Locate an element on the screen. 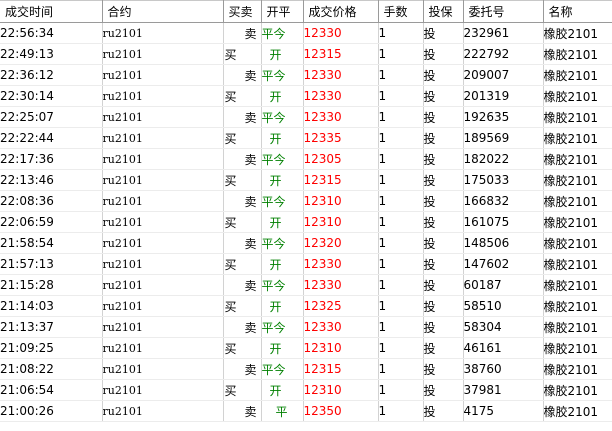  trade-price: 12335 is located at coordinates (341, 138).